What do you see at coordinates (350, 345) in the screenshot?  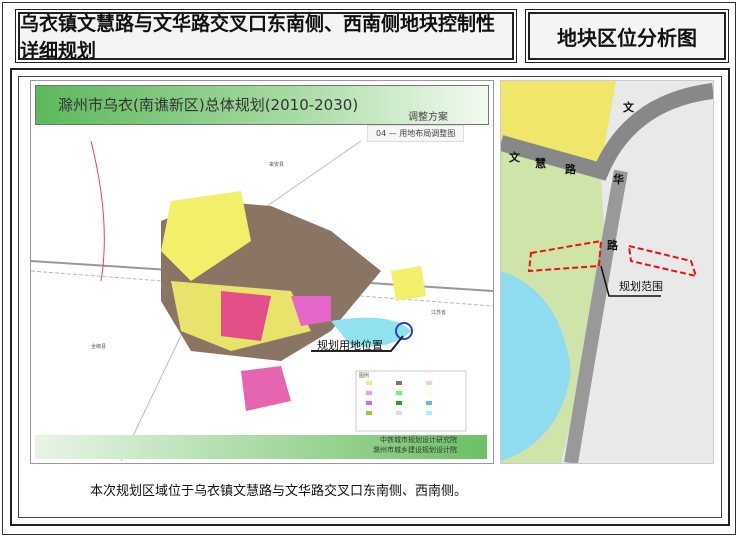 I see `site-location-label: 规划用地位置` at bounding box center [350, 345].